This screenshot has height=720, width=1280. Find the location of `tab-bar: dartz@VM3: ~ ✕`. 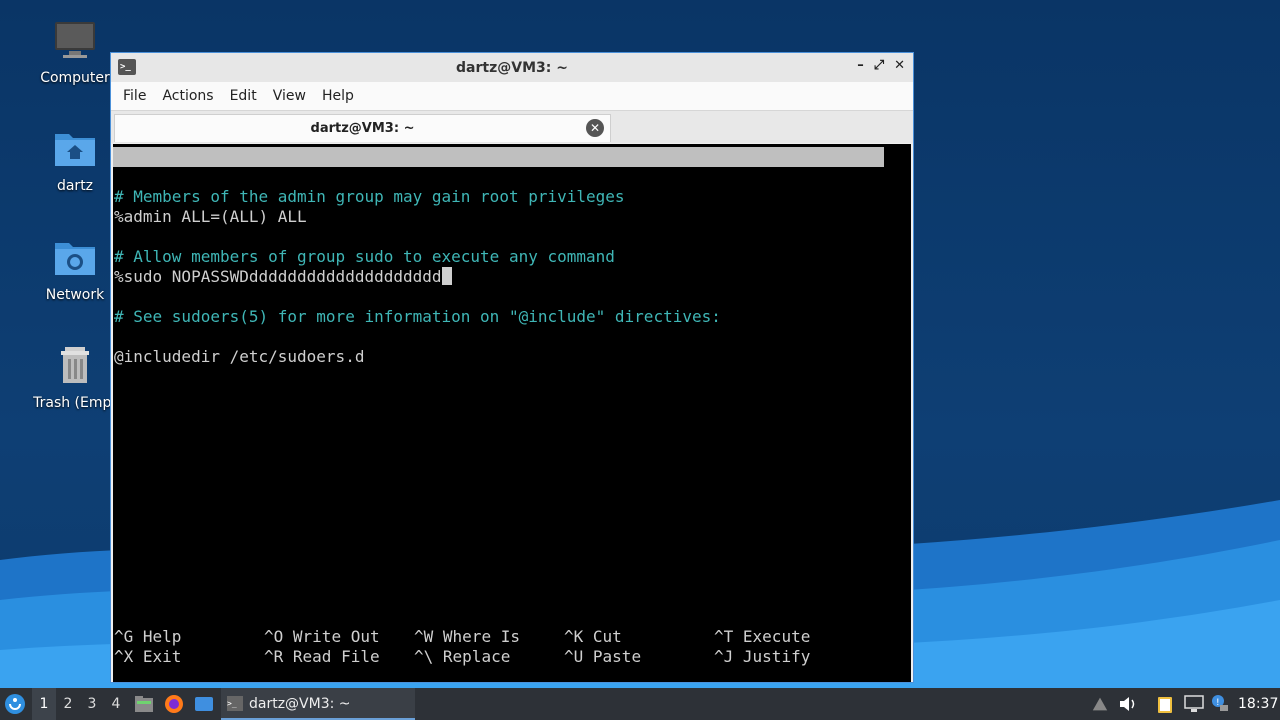

tab-bar: dartz@VM3: ~ ✕ is located at coordinates (512, 126).